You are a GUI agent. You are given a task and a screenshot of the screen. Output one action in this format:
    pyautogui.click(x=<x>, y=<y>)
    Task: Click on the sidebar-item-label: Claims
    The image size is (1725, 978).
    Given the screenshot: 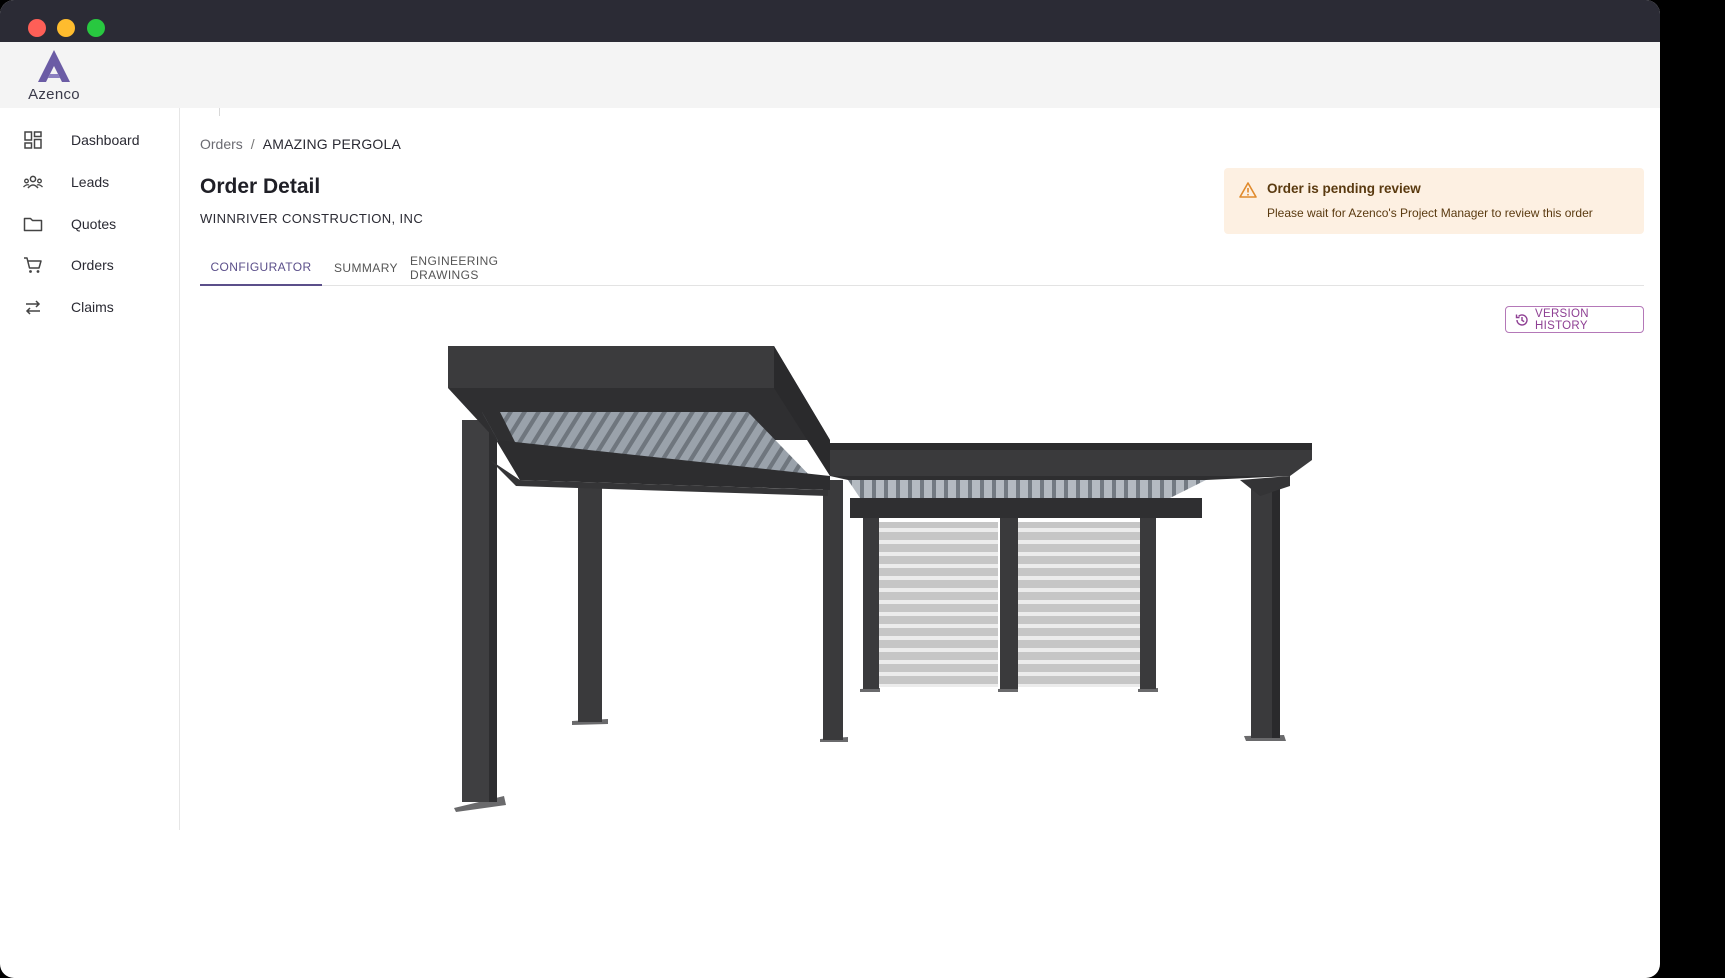 What is the action you would take?
    pyautogui.click(x=92, y=307)
    